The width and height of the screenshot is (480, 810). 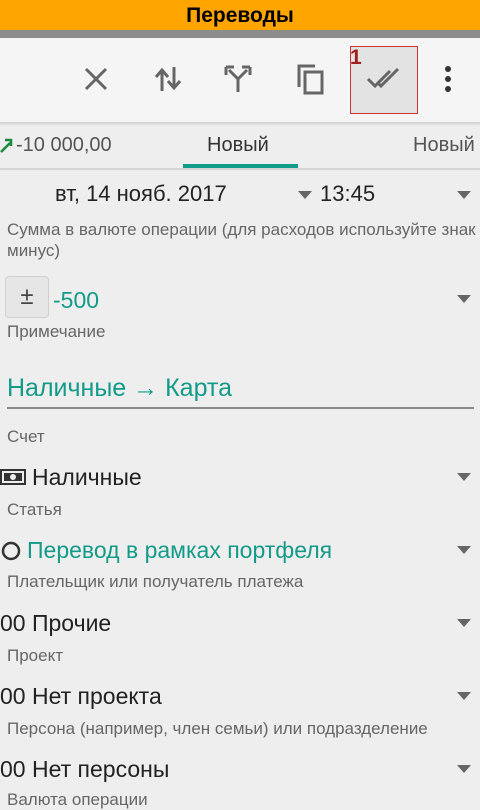 What do you see at coordinates (238, 145) in the screenshot?
I see `tab-current: Новый` at bounding box center [238, 145].